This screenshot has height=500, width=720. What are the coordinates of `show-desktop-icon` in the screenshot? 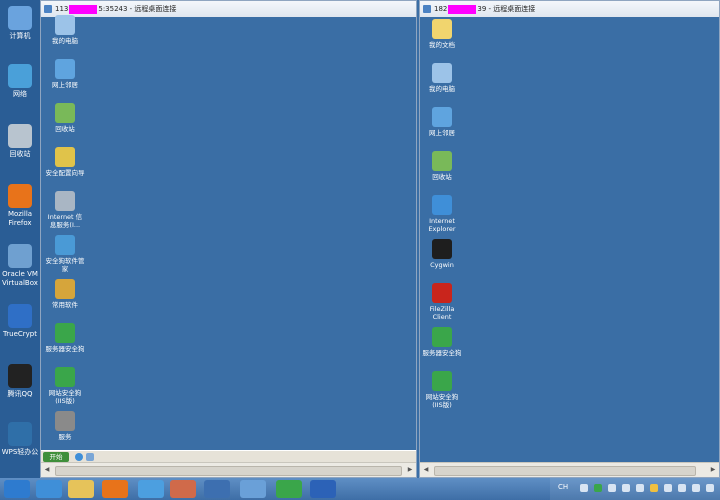 It's located at (90, 457).